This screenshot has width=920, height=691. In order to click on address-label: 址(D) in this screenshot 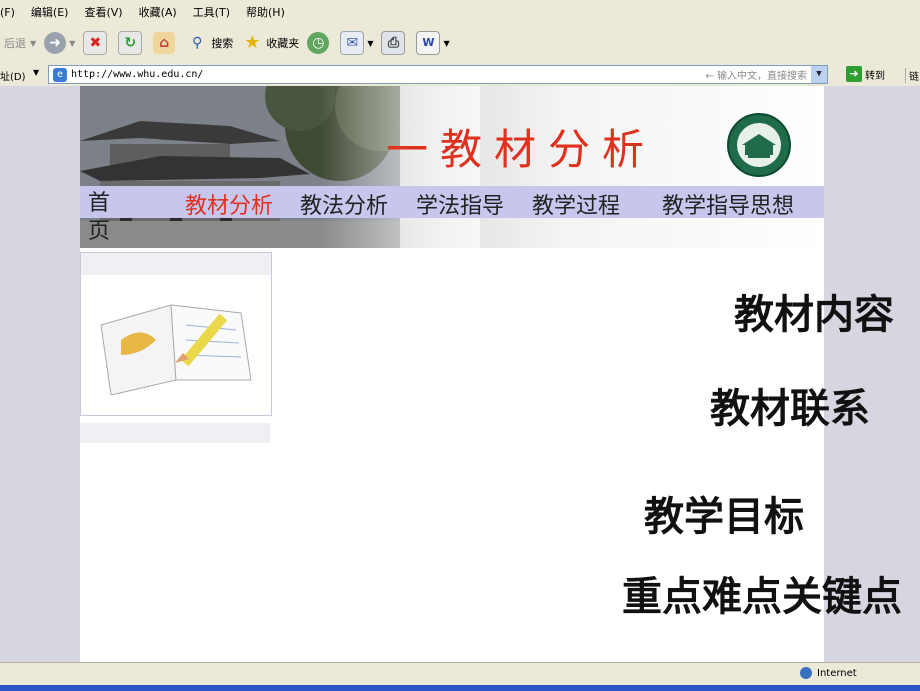, I will do `click(13, 77)`.